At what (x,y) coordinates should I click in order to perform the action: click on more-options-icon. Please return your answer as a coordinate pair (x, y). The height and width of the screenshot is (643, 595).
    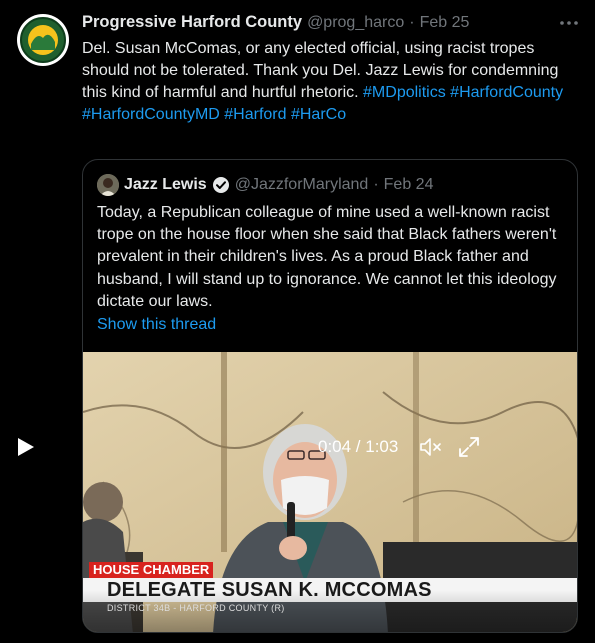
    Looking at the image, I should click on (569, 23).